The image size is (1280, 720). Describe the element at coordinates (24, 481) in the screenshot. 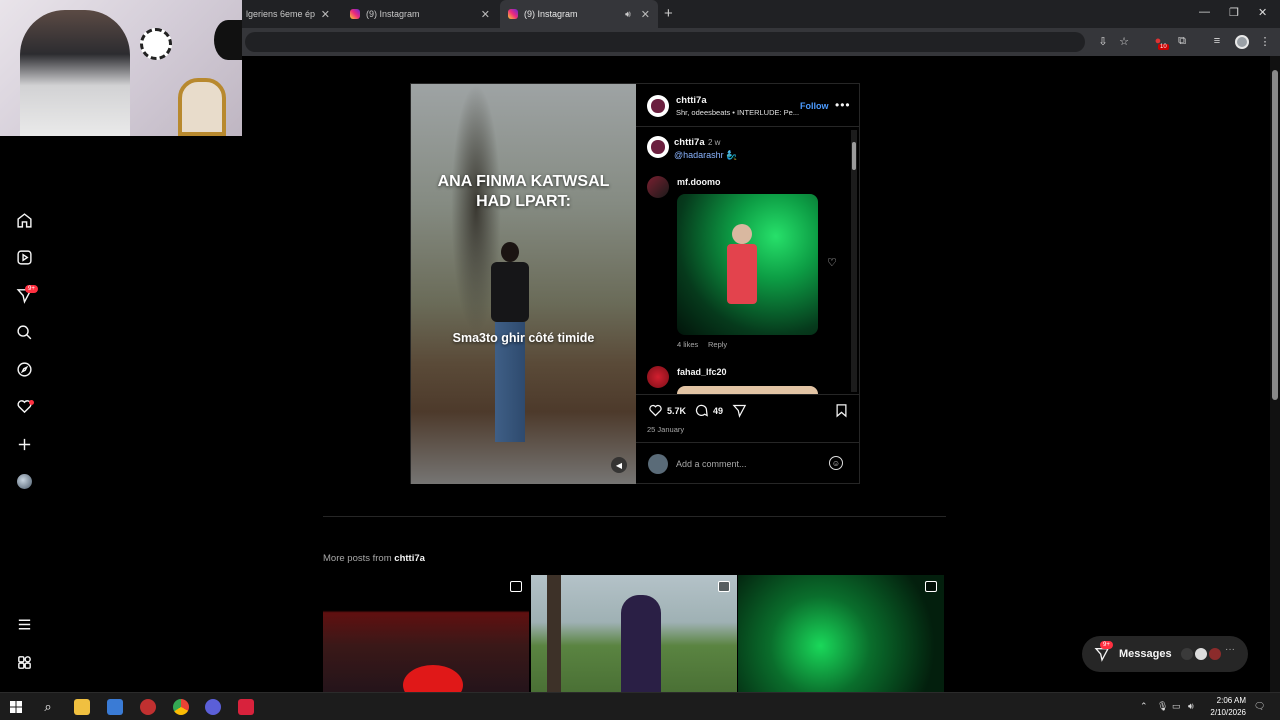

I see `profile-avatar` at that location.